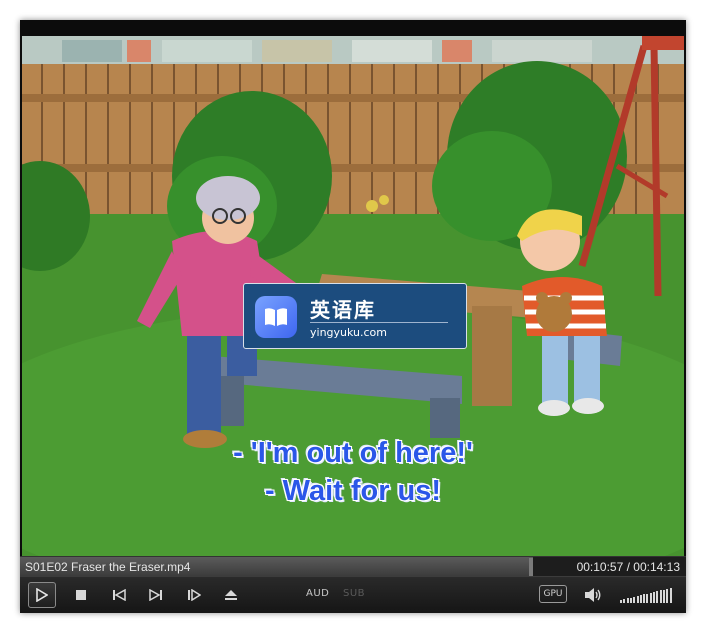  Describe the element at coordinates (108, 567) in the screenshot. I see `file-name: S01E02 Fraser the Eraser.mp4` at that location.